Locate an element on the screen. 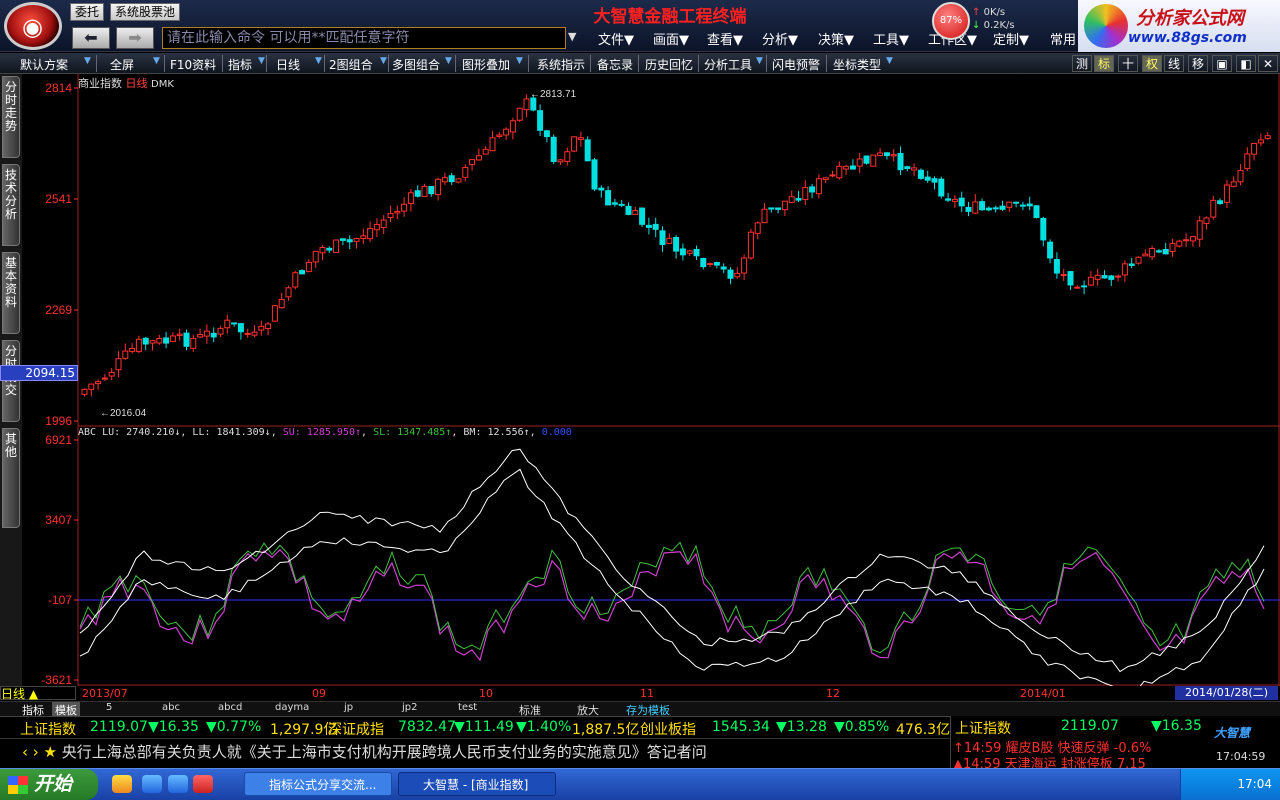 Image resolution: width=1280 pixels, height=800 pixels. period-selector: 日线 ▲ is located at coordinates (38, 693).